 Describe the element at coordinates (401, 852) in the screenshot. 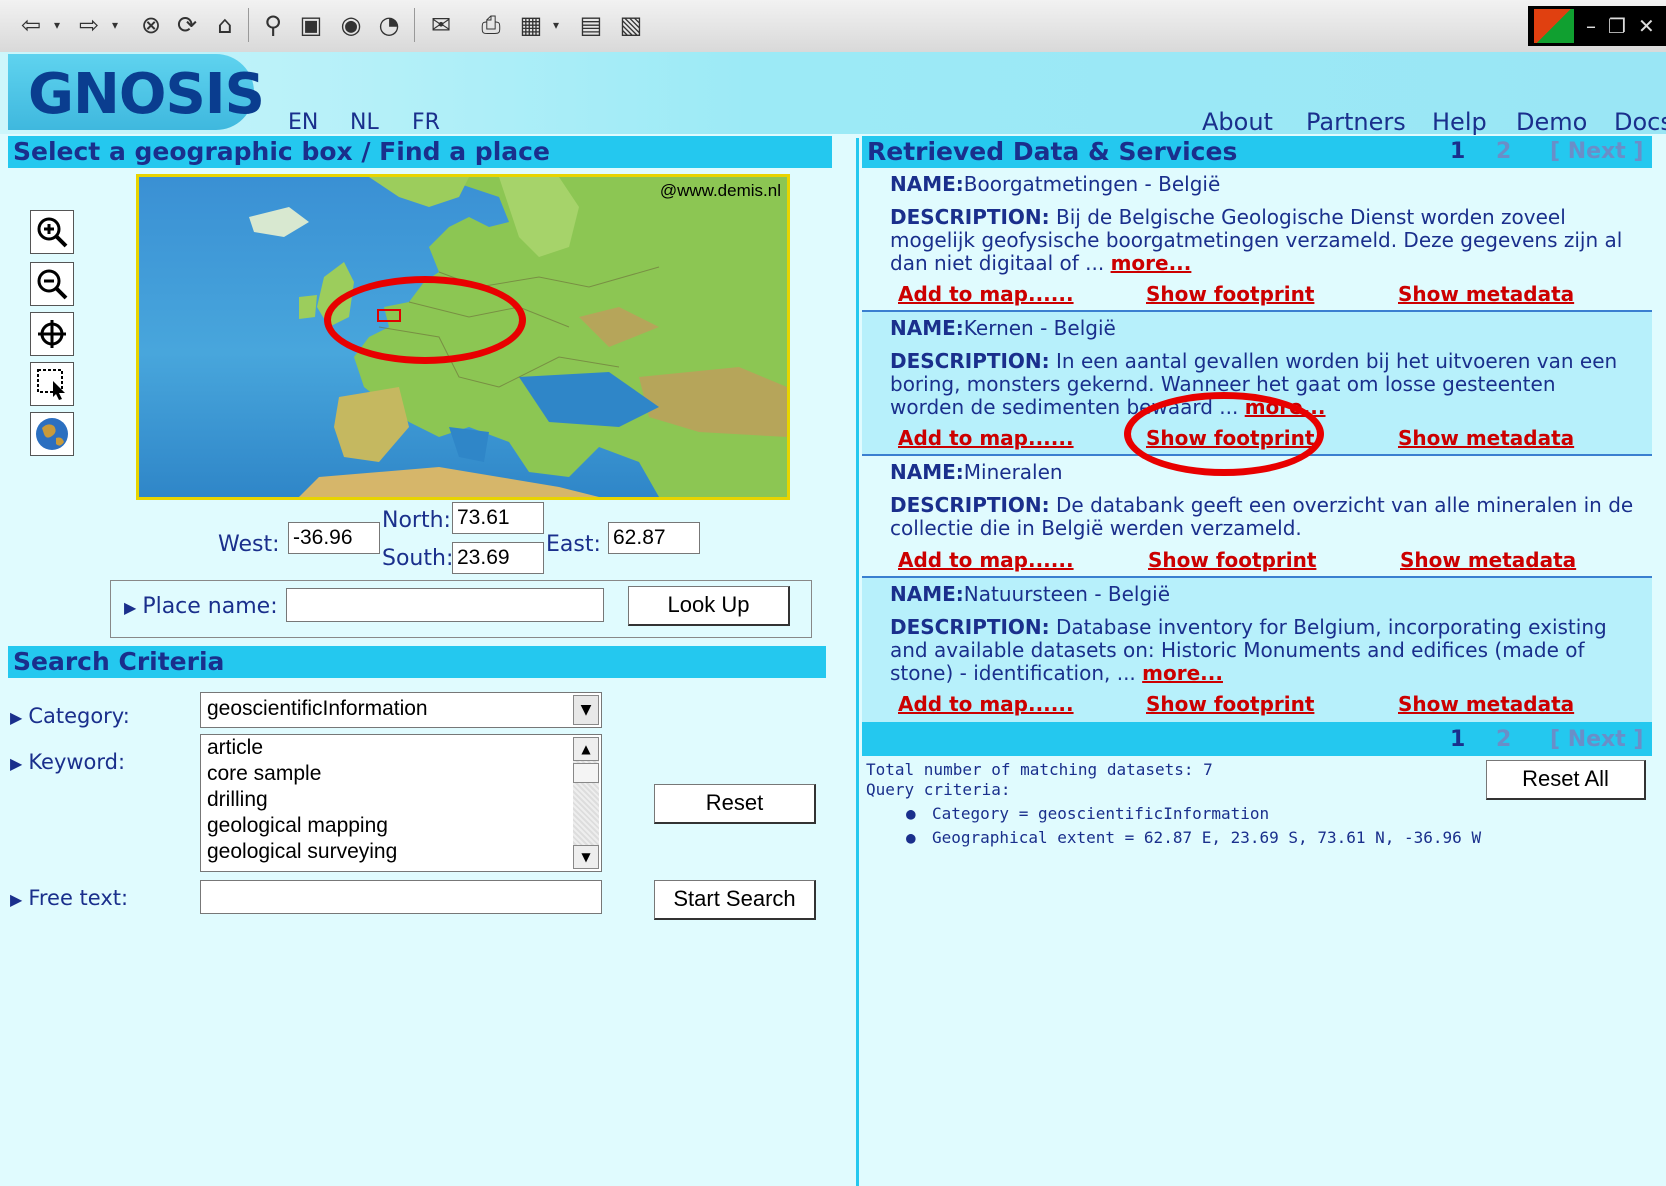

I see `list-item: geological surveying` at that location.